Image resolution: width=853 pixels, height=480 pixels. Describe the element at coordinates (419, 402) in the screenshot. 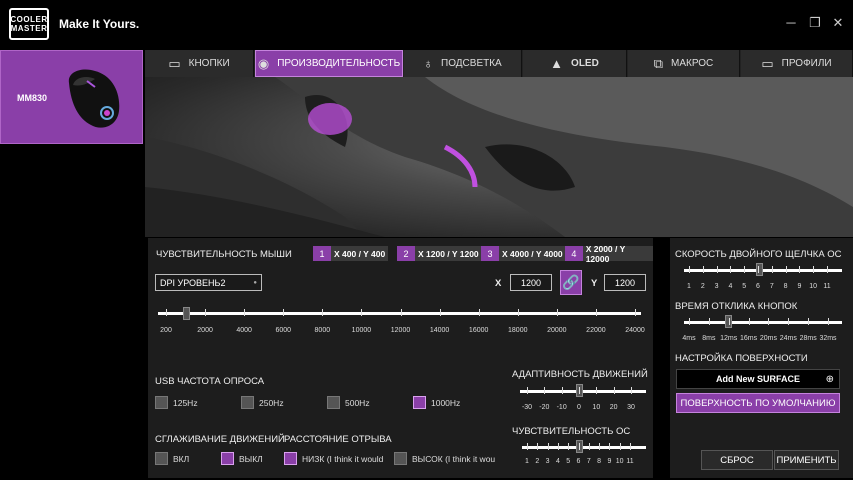

I see `polling-1000-checkbox` at that location.